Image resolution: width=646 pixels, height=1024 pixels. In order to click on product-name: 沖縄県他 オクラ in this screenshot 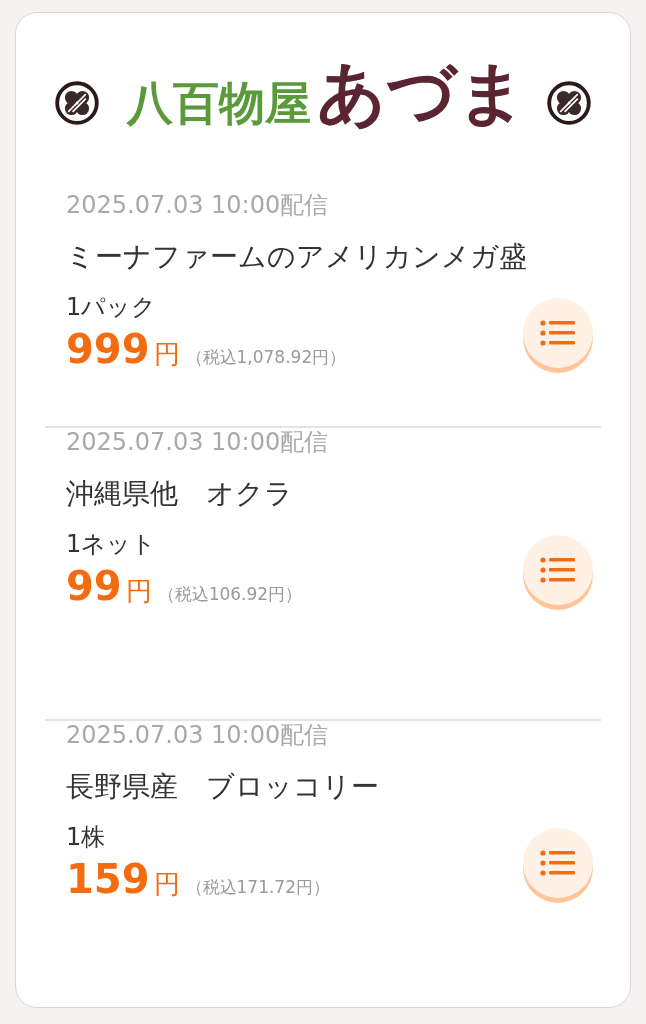, I will do `click(180, 494)`.